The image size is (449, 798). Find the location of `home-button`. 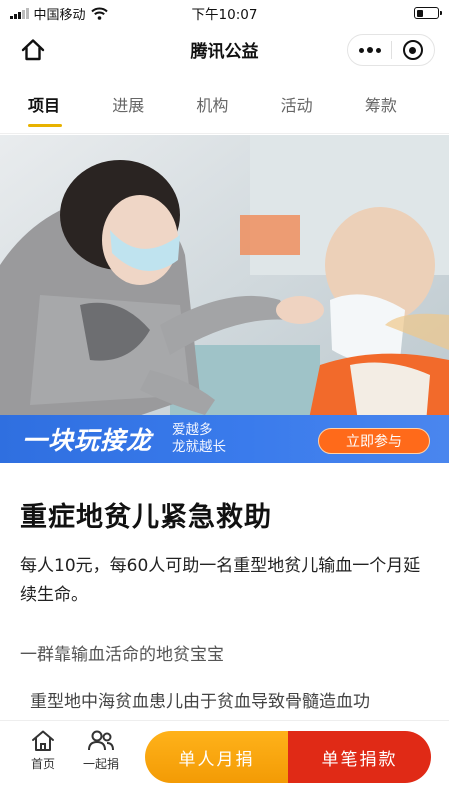

home-button is located at coordinates (33, 50).